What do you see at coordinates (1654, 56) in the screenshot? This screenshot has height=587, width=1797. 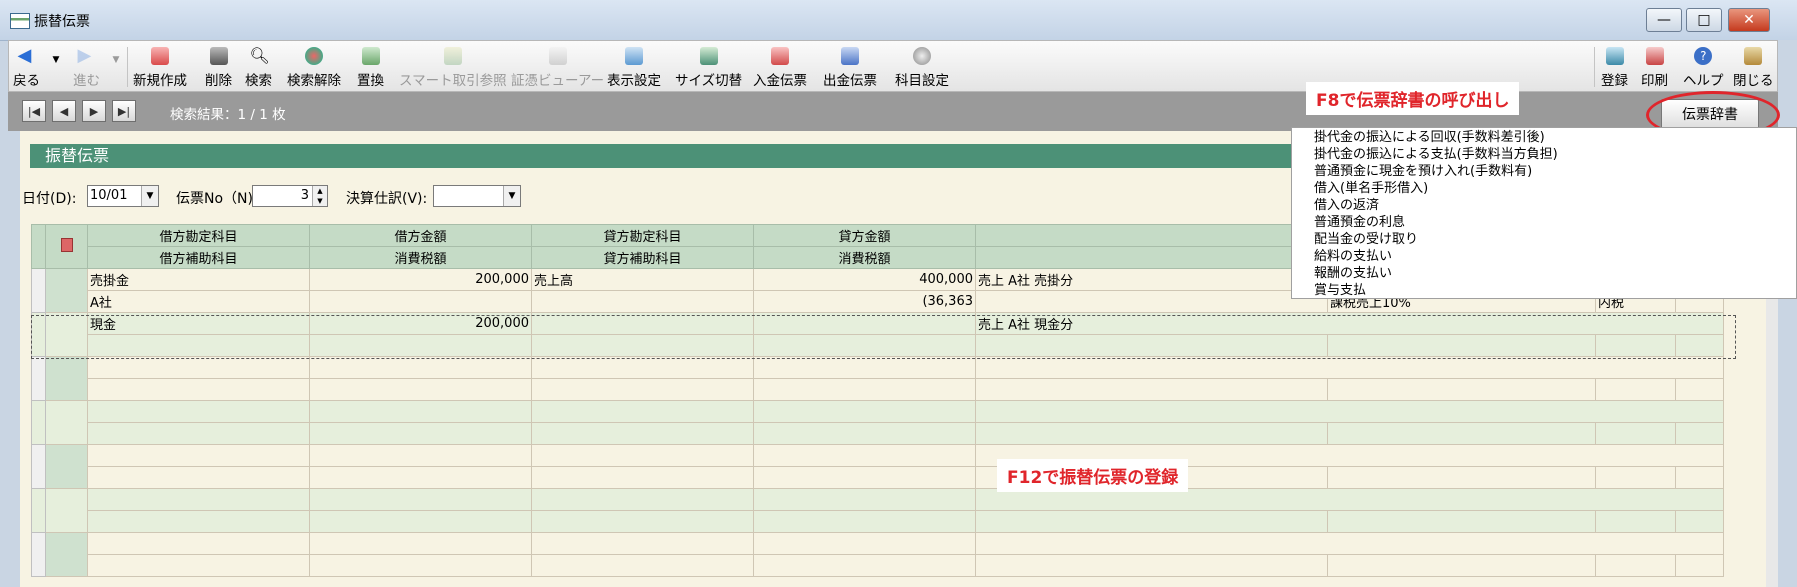 I see `print-icon` at bounding box center [1654, 56].